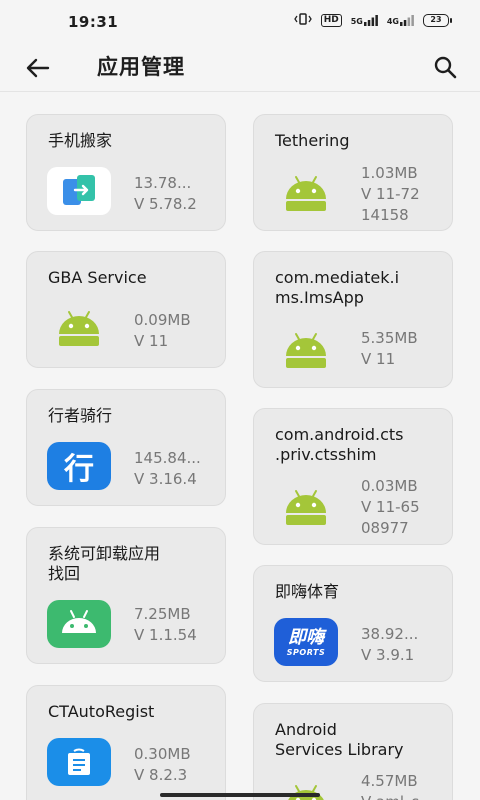 The height and width of the screenshot is (800, 480). I want to click on app-meta: 145.84... V 3.16.4, so click(179, 469).